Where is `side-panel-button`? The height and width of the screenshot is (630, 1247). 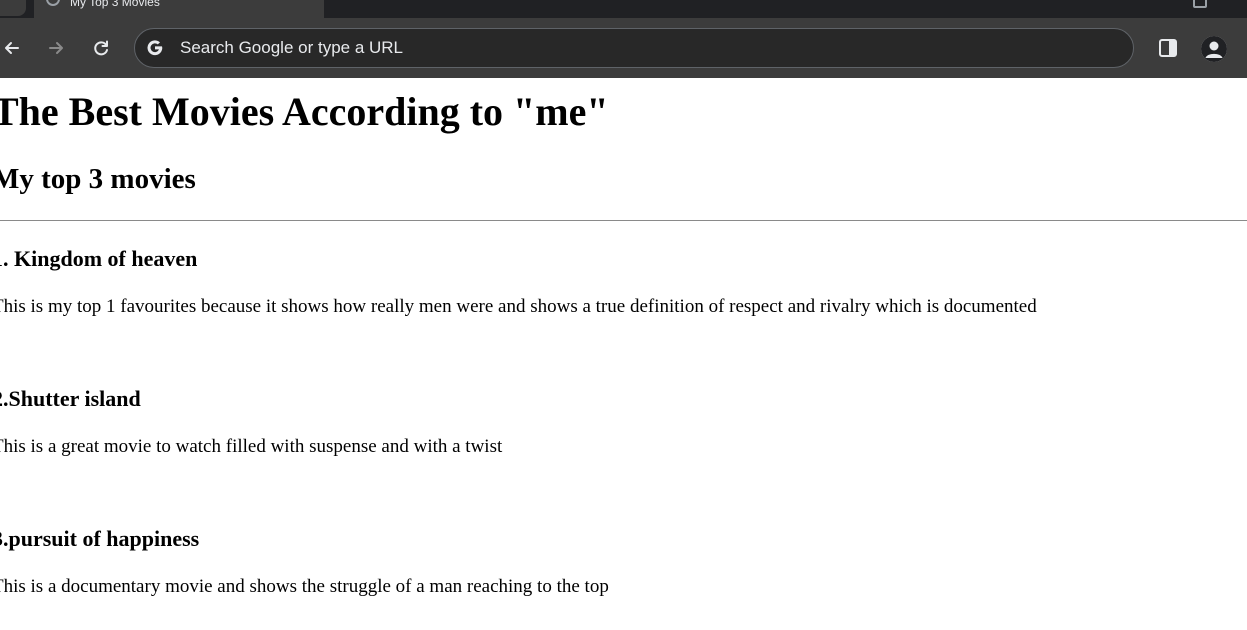 side-panel-button is located at coordinates (1168, 48).